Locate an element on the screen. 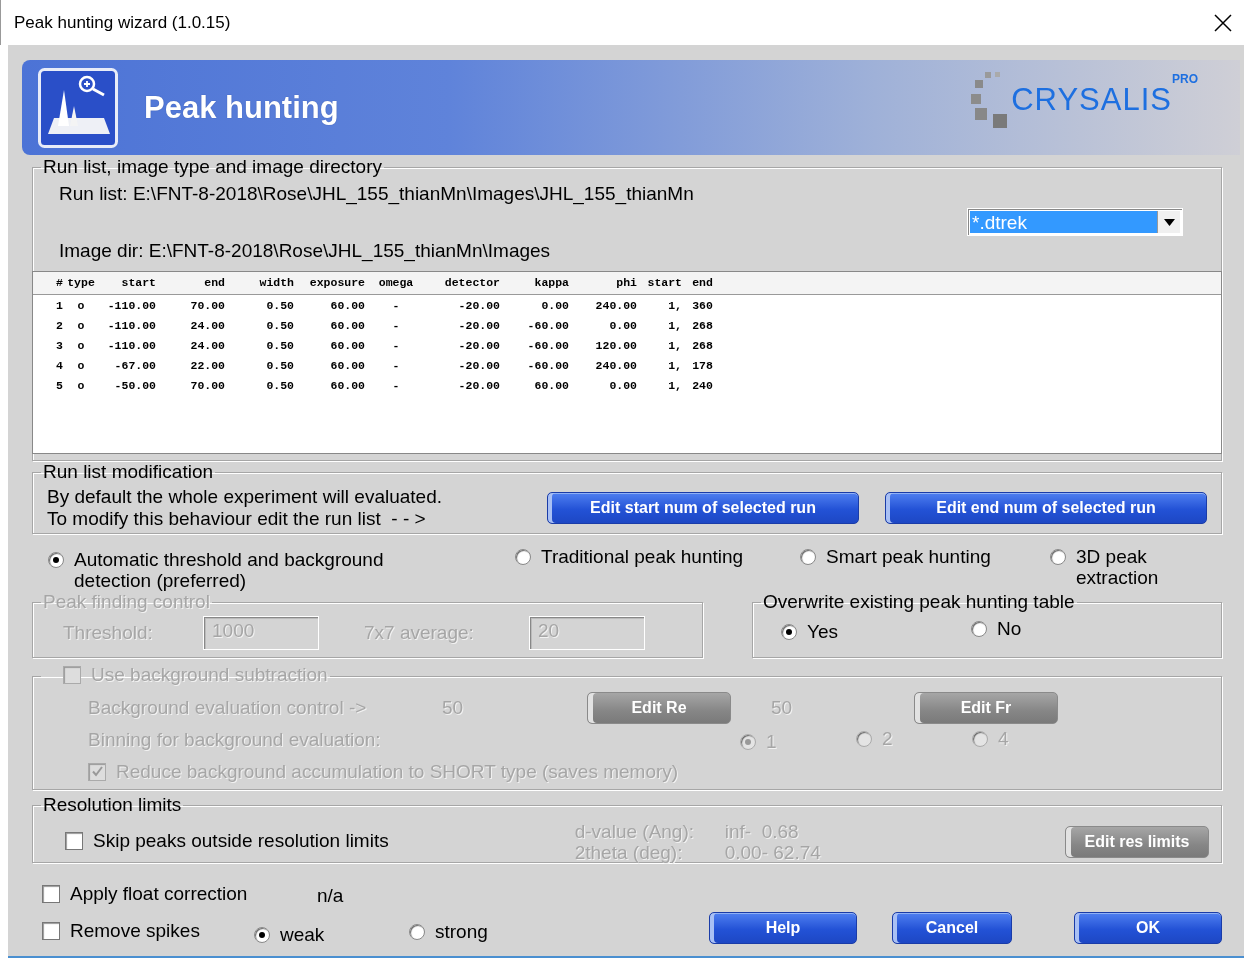 The height and width of the screenshot is (962, 1244). column-header: exposure is located at coordinates (336, 283).